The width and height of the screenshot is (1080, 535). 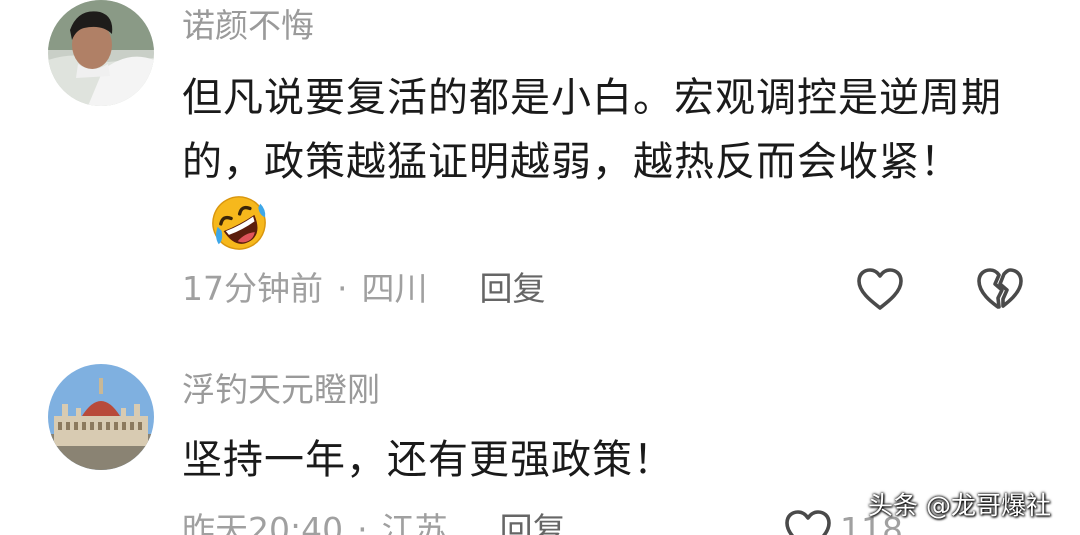 What do you see at coordinates (959, 505) in the screenshot?
I see `watermark: 头条 @龙哥爆社` at bounding box center [959, 505].